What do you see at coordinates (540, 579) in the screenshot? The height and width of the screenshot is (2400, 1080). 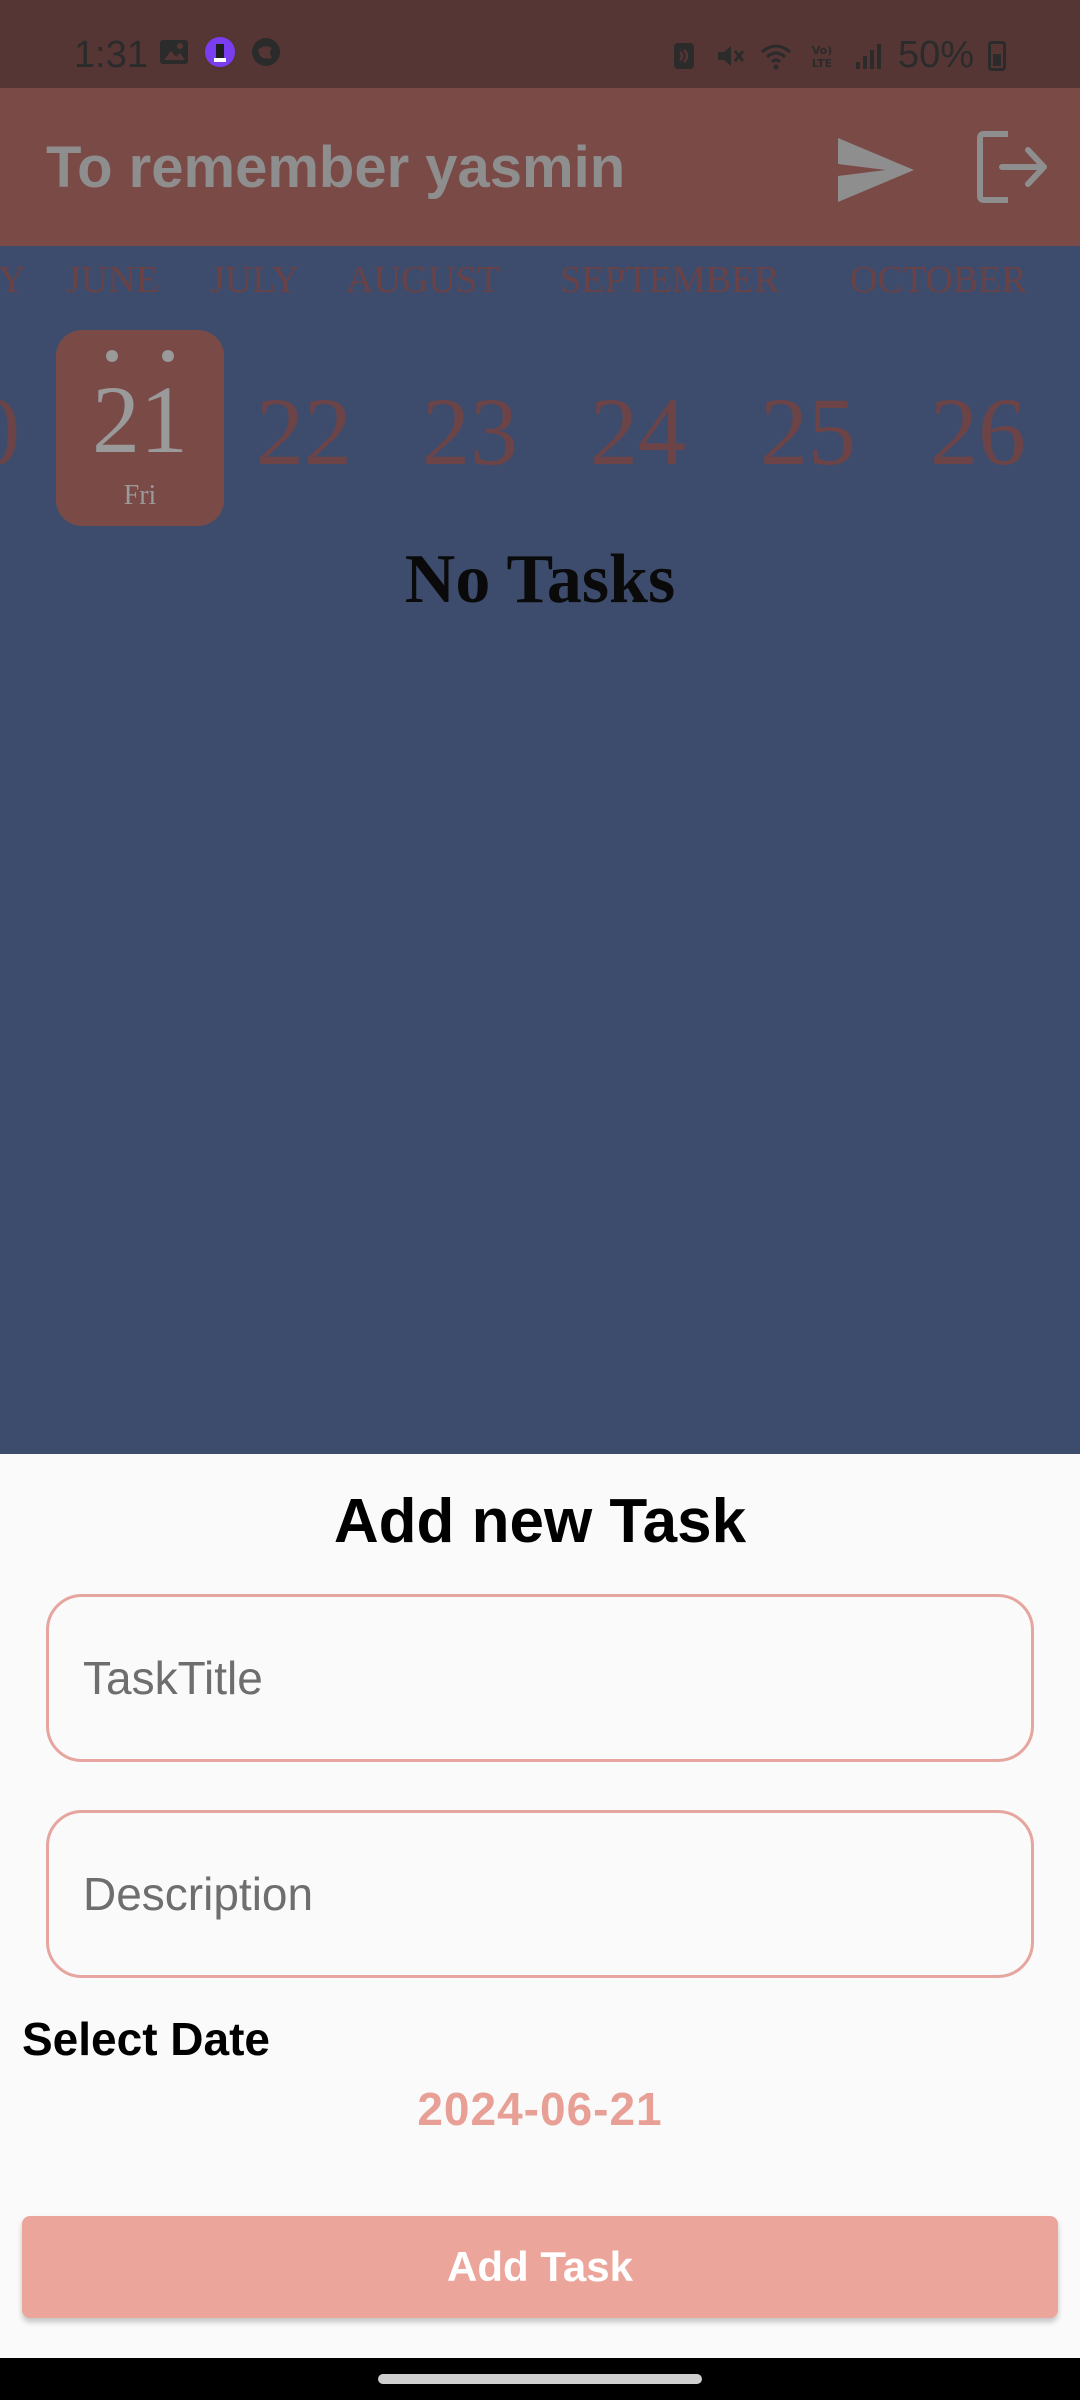 I see `empty-state-text: No Tasks` at bounding box center [540, 579].